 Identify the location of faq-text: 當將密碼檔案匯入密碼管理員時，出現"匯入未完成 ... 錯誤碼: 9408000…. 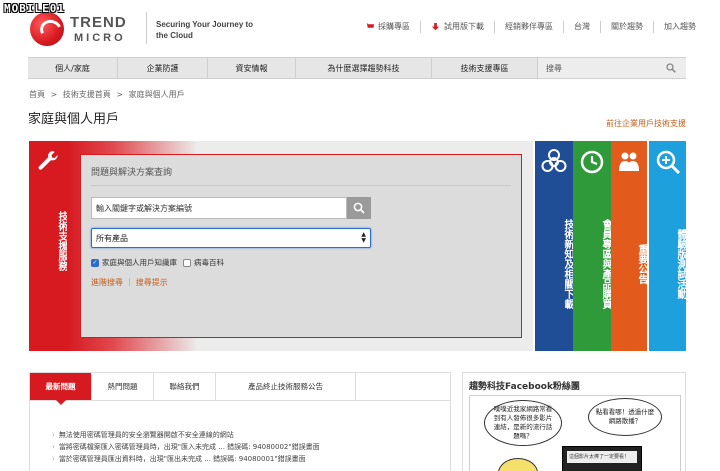
(189, 447).